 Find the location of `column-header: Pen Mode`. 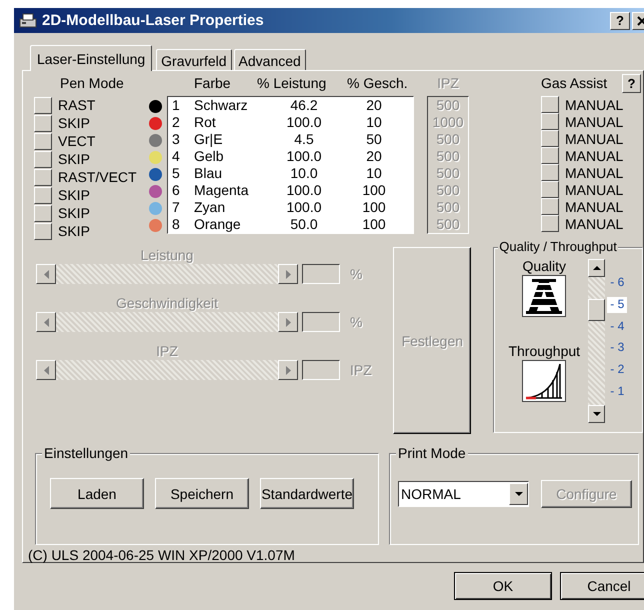

column-header: Pen Mode is located at coordinates (92, 83).